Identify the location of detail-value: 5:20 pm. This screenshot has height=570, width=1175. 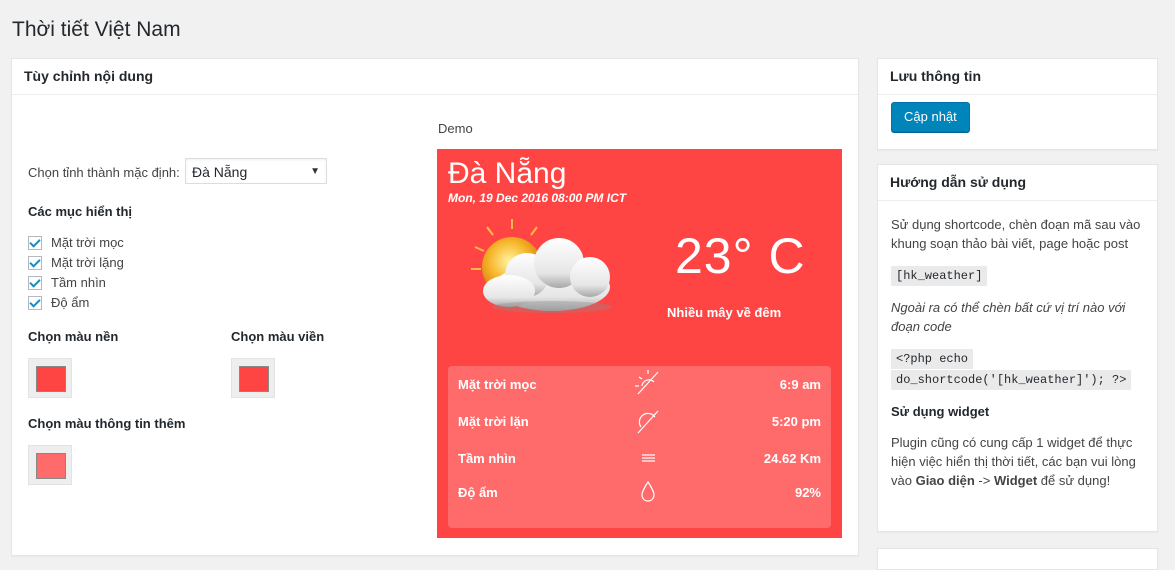
(796, 421).